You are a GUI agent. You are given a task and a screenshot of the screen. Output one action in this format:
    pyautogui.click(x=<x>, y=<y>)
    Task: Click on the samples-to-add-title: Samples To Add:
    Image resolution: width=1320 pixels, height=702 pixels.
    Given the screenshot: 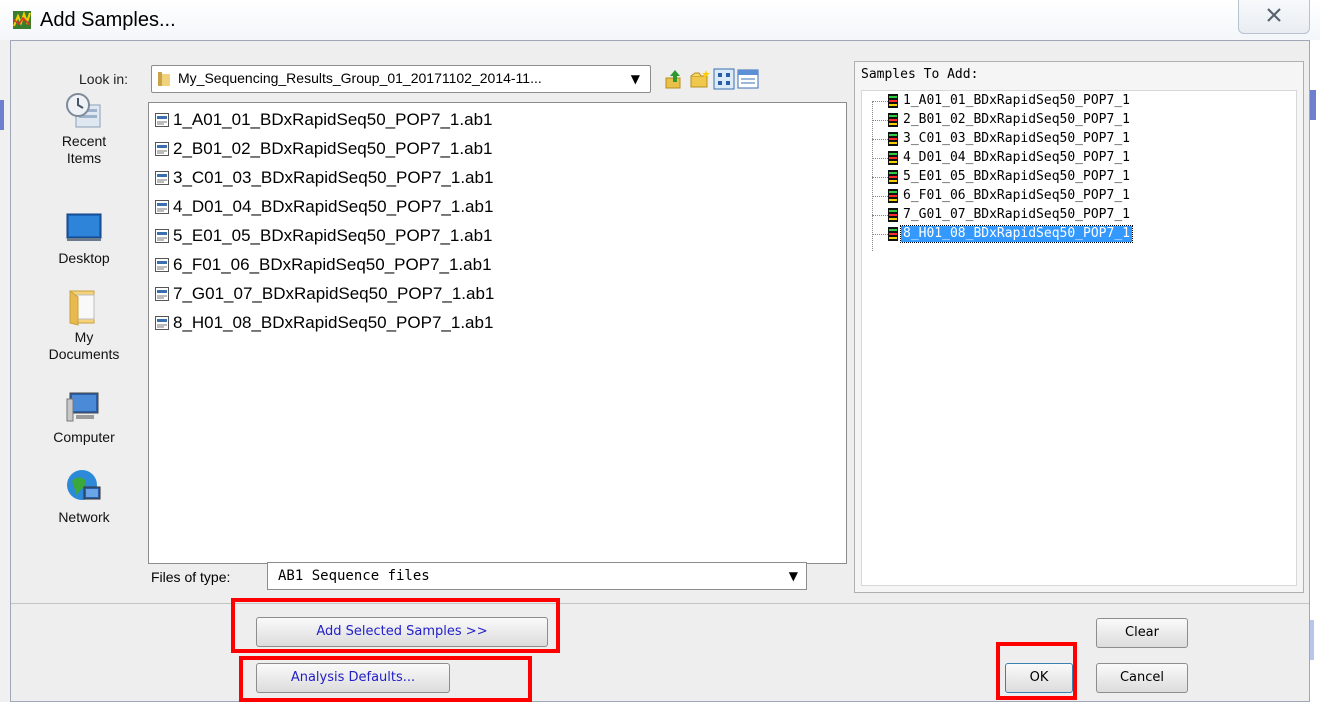 What is the action you would take?
    pyautogui.click(x=920, y=74)
    